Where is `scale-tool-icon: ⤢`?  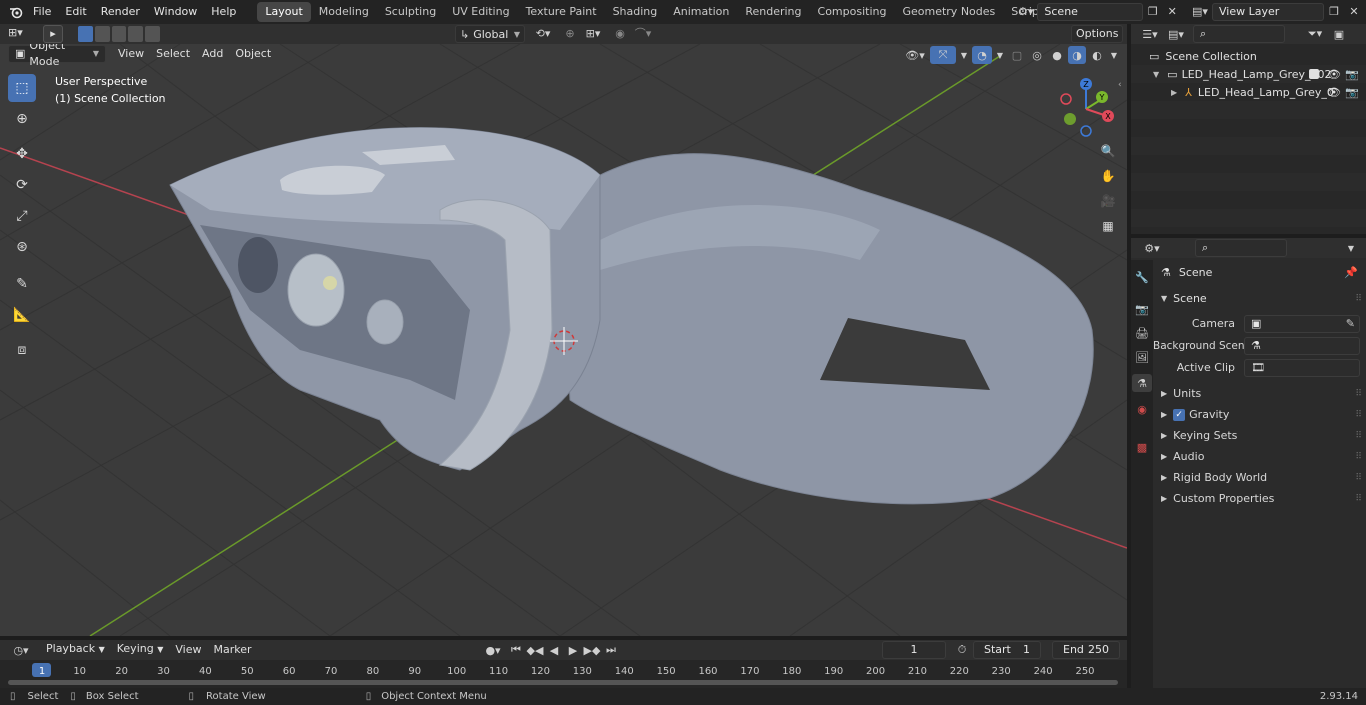
scale-tool-icon: ⤢ is located at coordinates (22, 216).